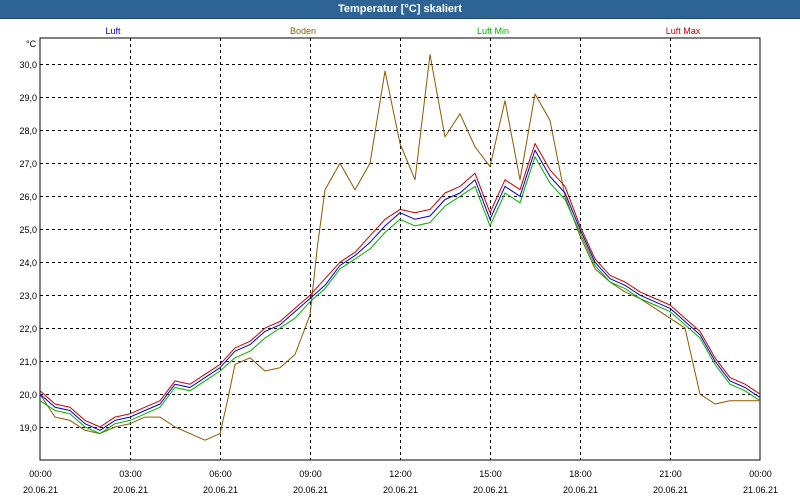  What do you see at coordinates (28, 197) in the screenshot?
I see `y-tick-label: 26,0` at bounding box center [28, 197].